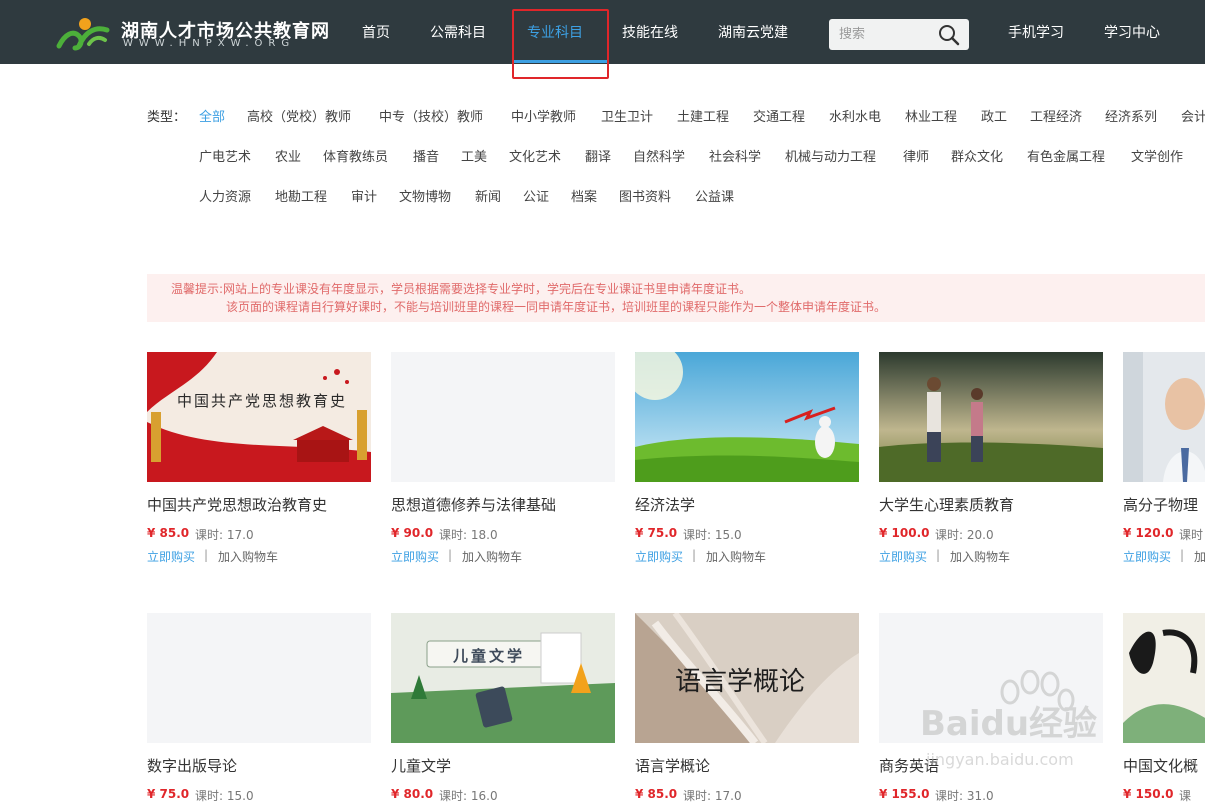 The image size is (1205, 804). What do you see at coordinates (1036, 32) in the screenshot?
I see `nav-mobile-learning: 手机学习` at bounding box center [1036, 32].